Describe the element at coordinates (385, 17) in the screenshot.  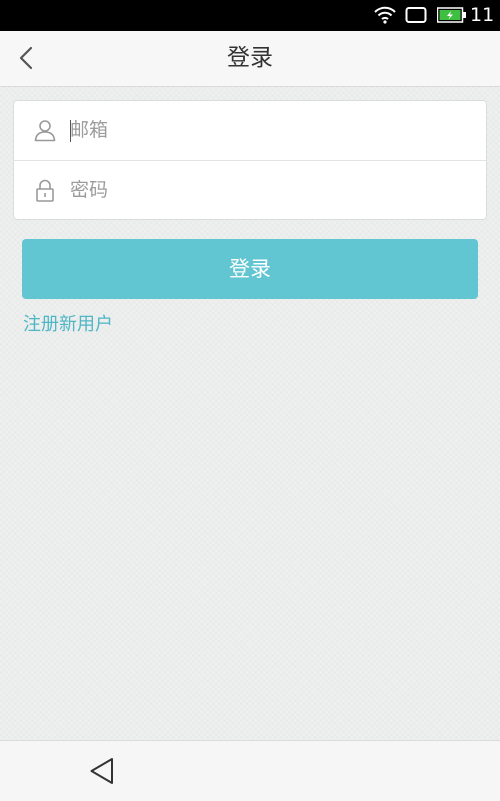
I see `wifi-icon` at that location.